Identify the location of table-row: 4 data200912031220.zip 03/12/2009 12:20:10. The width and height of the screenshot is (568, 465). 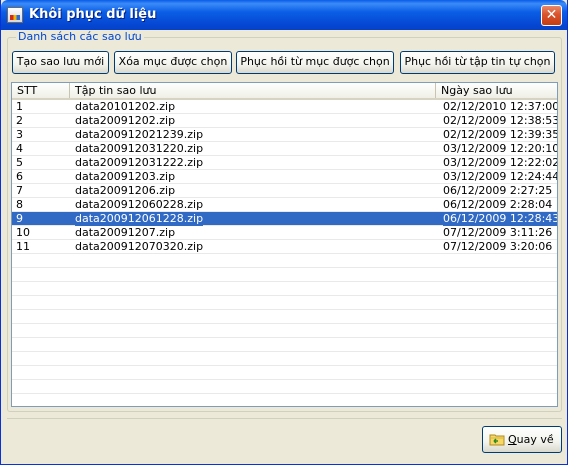
(284, 149).